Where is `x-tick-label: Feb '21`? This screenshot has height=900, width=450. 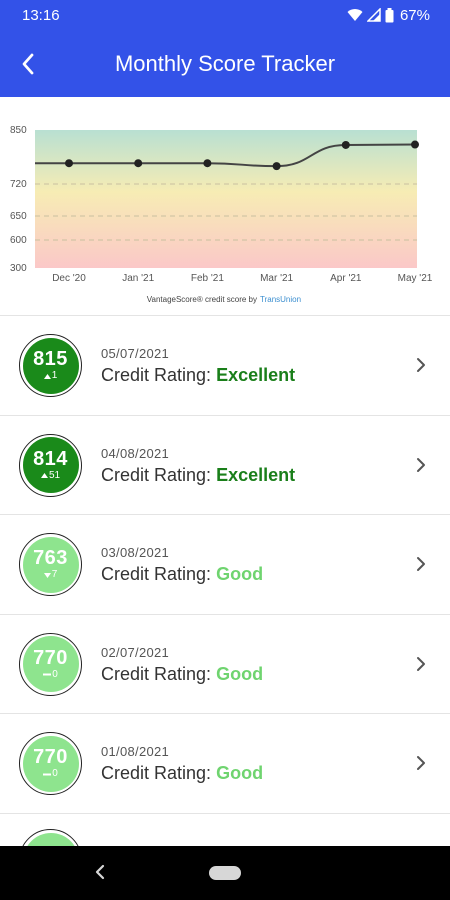 x-tick-label: Feb '21 is located at coordinates (207, 278).